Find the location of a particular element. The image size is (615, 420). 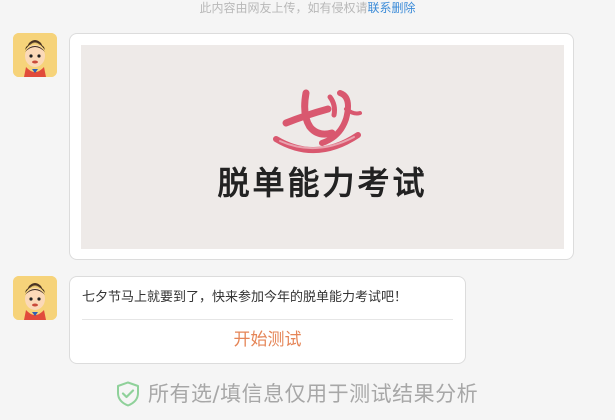

intro-message-text: 七夕节马上就要到了，快来参加今年的脱单能力考试吧！ is located at coordinates (245, 297).